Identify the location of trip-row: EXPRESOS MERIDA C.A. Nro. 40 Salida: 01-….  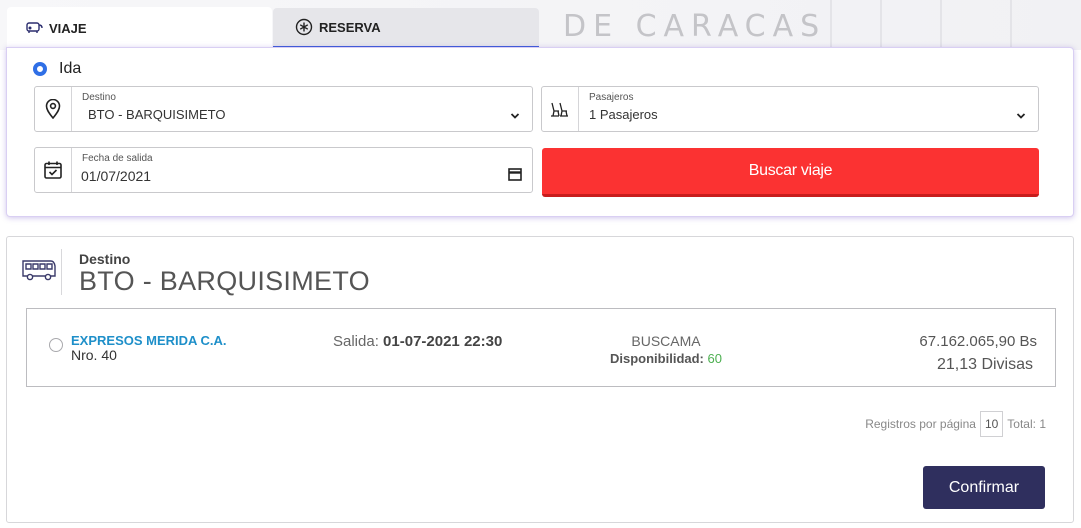
(541, 347).